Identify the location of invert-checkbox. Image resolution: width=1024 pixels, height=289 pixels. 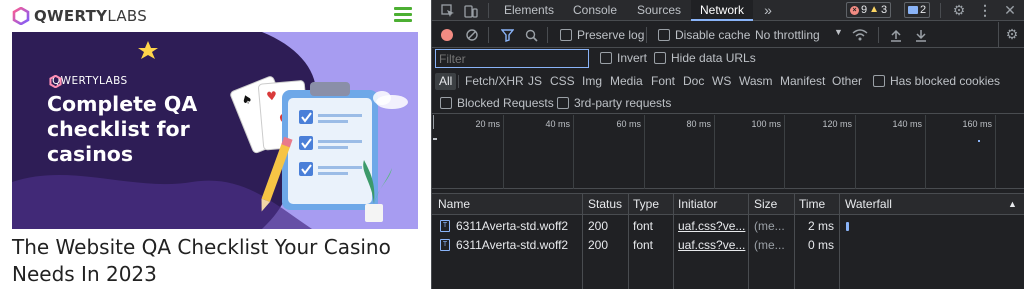
(606, 58).